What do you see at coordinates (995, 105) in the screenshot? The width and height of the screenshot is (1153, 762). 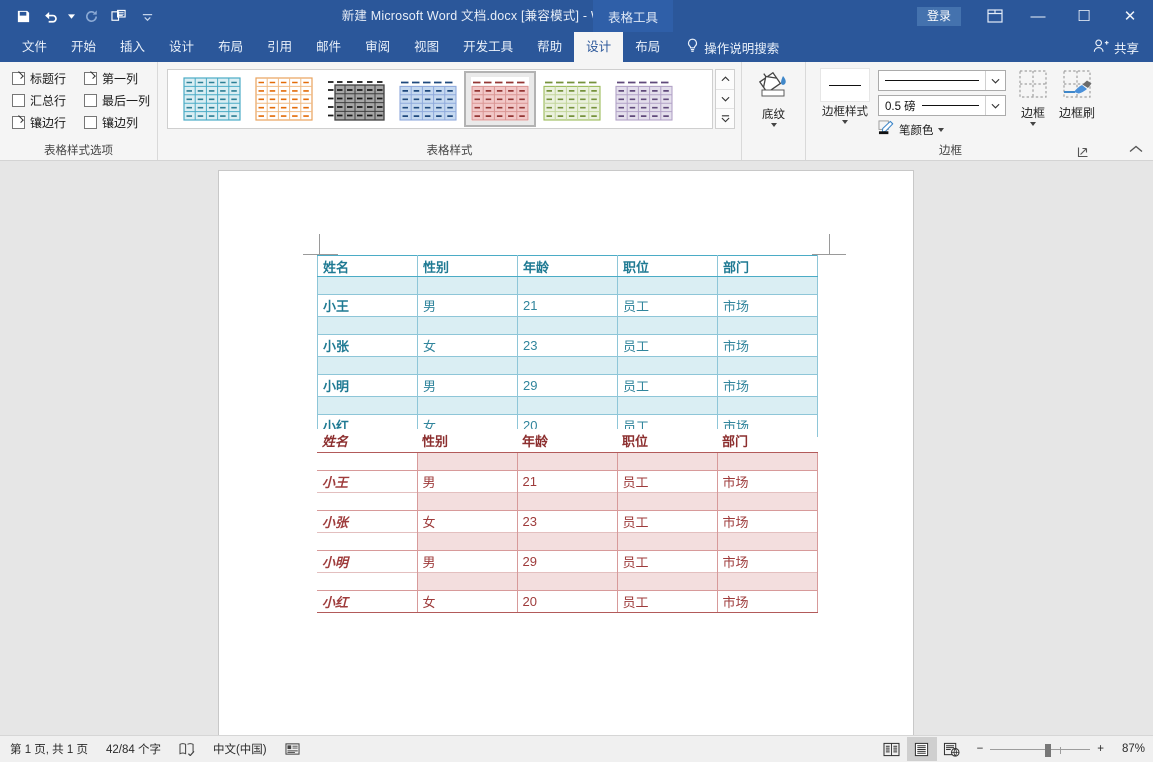 I see `line-weight-chevron-down-icon` at bounding box center [995, 105].